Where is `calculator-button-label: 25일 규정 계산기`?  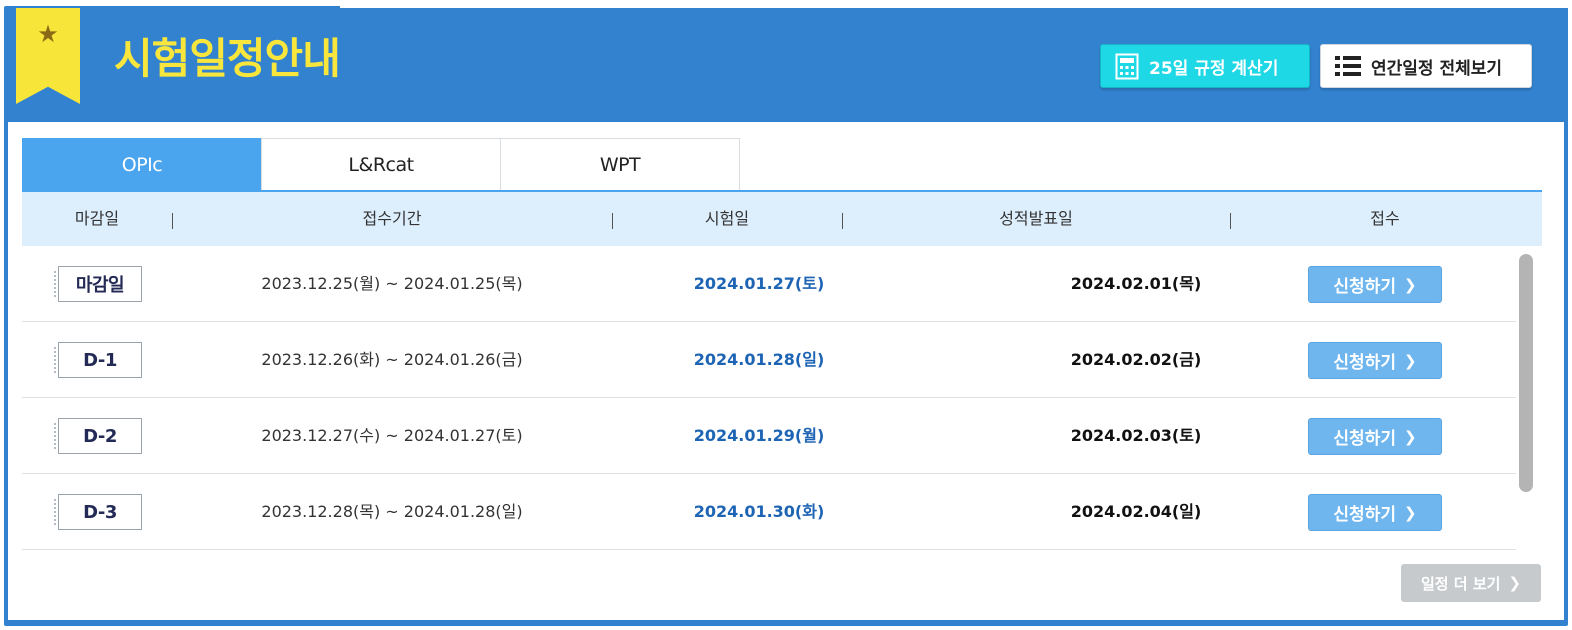 calculator-button-label: 25일 규정 계산기 is located at coordinates (1214, 68).